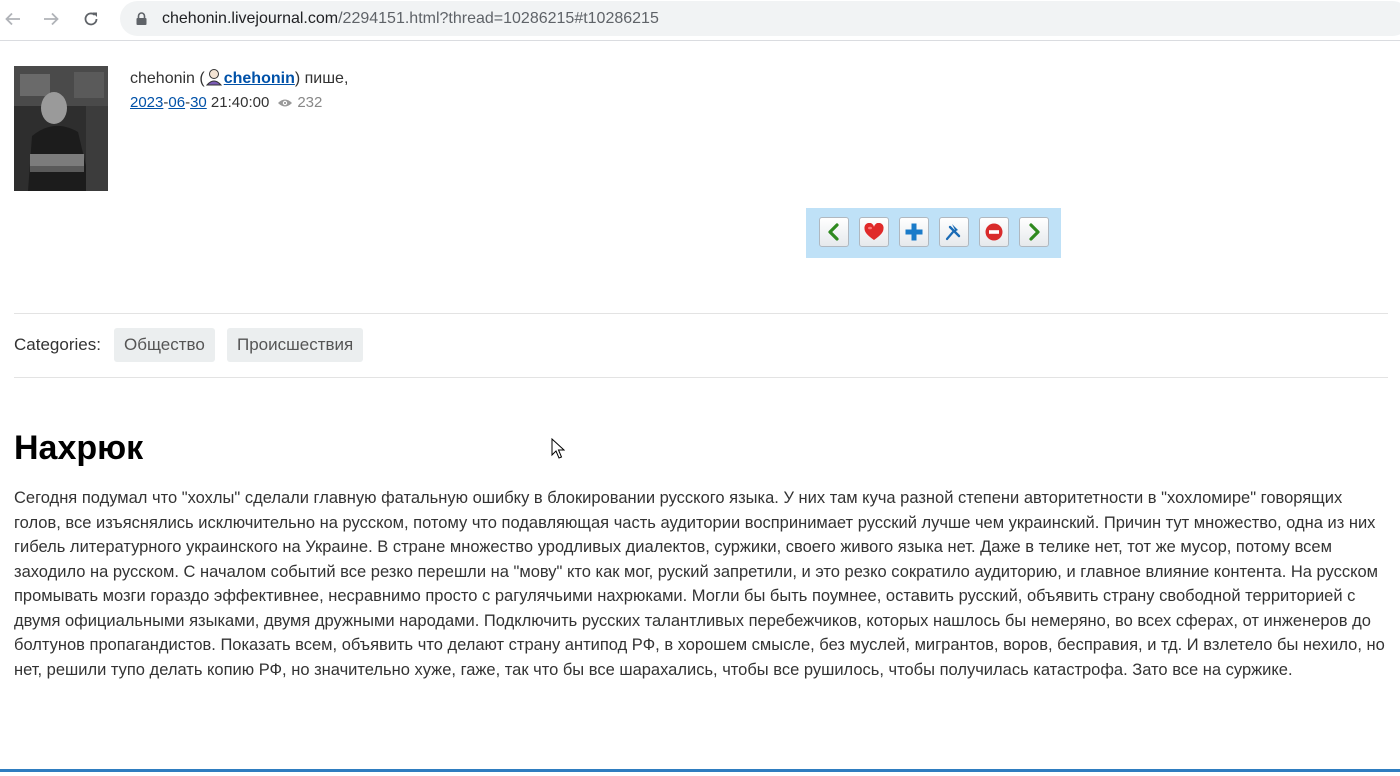 This screenshot has height=776, width=1400. I want to click on userpic, so click(61, 128).